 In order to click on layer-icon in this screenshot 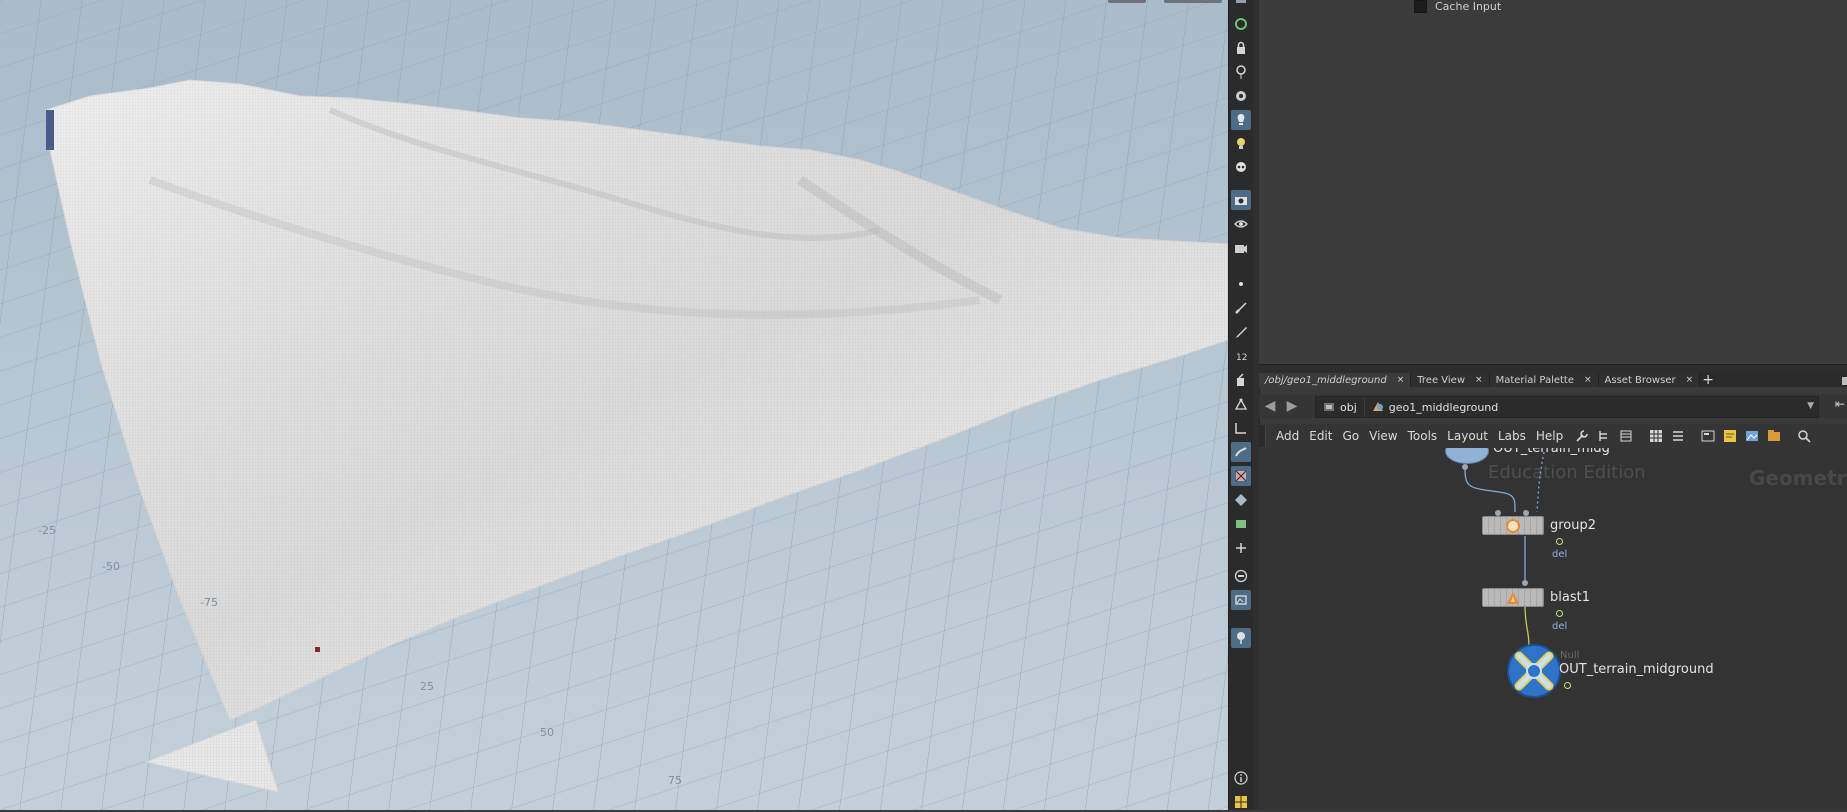, I will do `click(1241, 576)`.